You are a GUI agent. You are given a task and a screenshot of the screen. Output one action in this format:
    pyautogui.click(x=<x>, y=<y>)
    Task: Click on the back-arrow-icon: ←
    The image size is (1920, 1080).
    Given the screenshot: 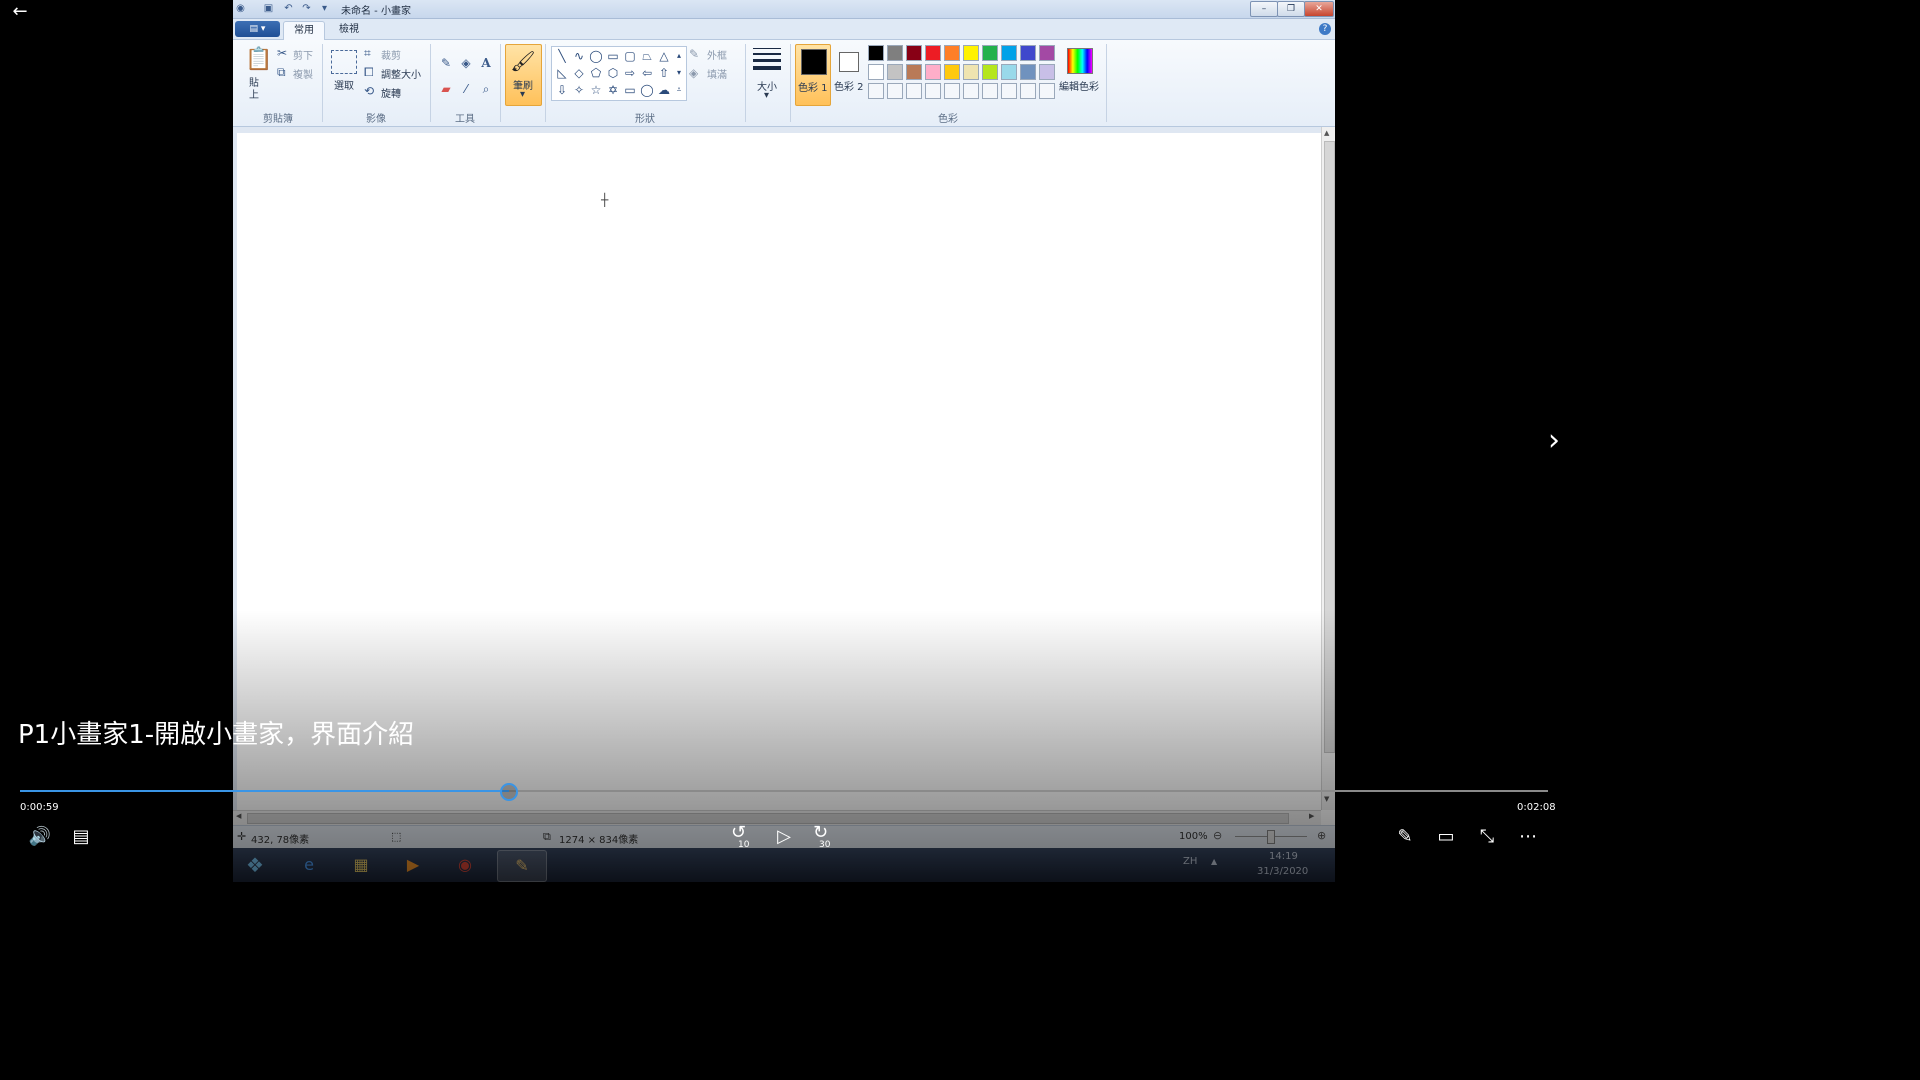 What is the action you would take?
    pyautogui.click(x=20, y=12)
    